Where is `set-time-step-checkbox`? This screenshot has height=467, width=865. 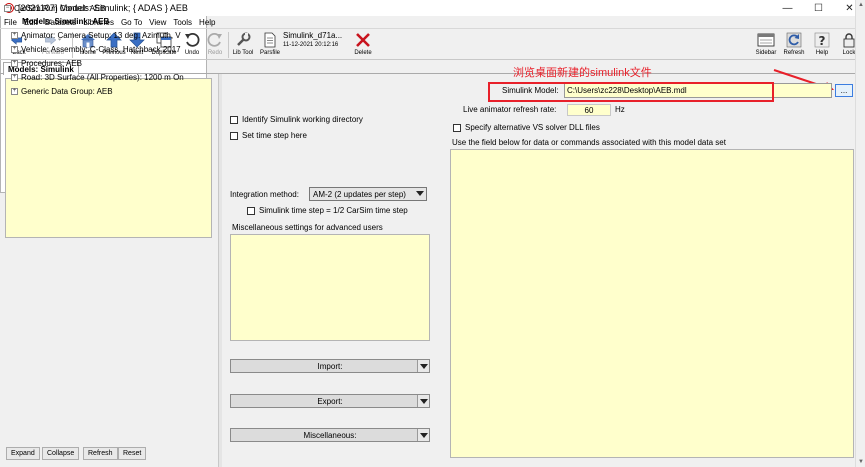
set-time-step-checkbox is located at coordinates (234, 135).